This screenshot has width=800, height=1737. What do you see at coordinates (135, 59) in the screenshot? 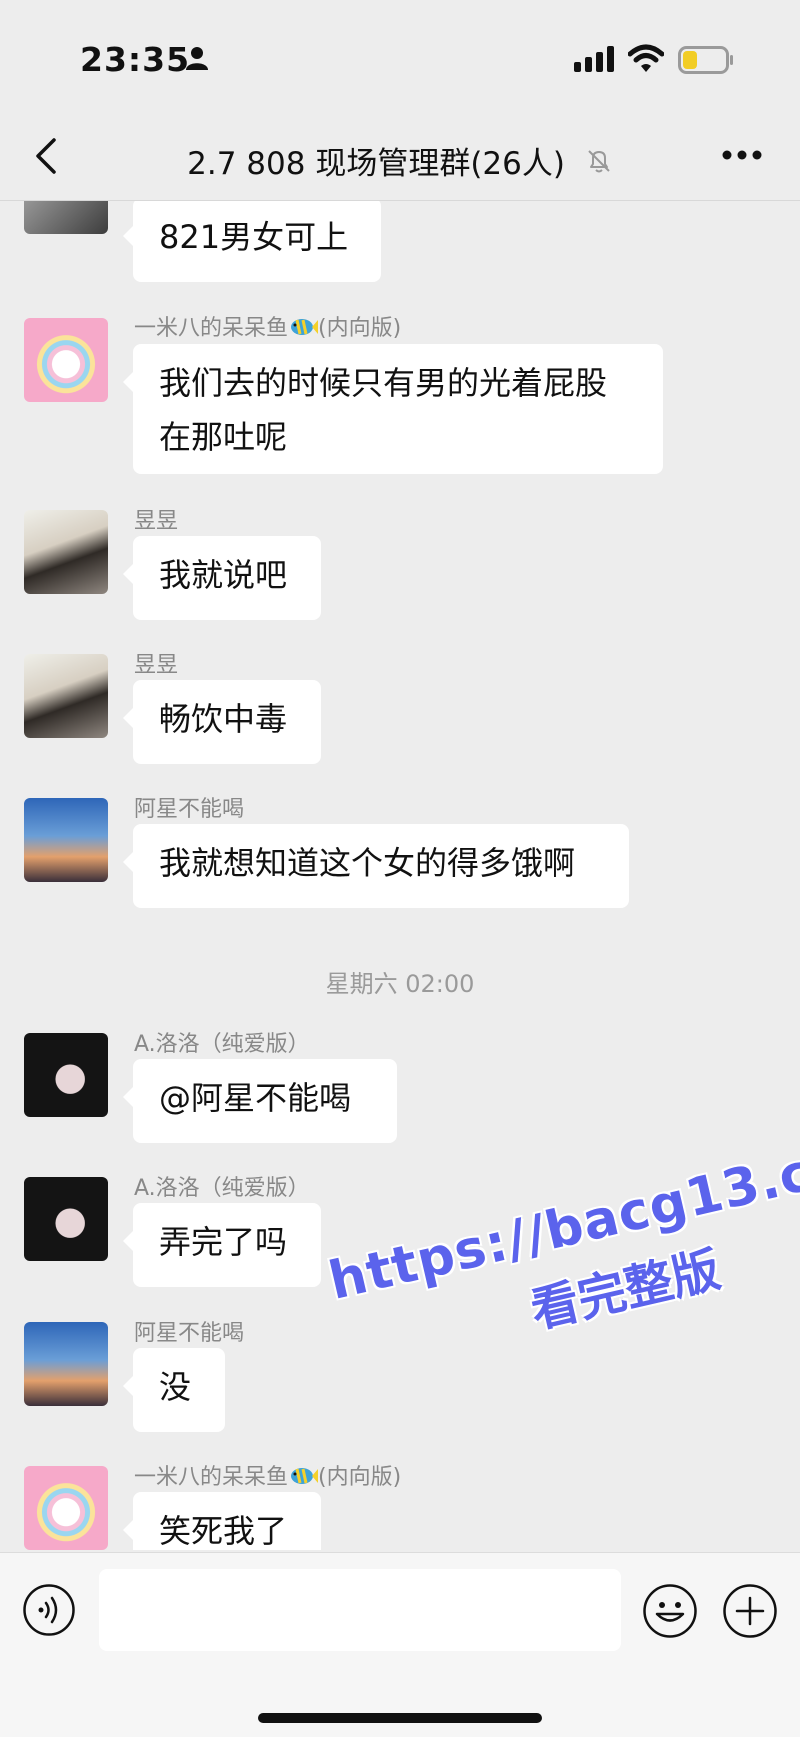
I see `status-time: 23:35` at bounding box center [135, 59].